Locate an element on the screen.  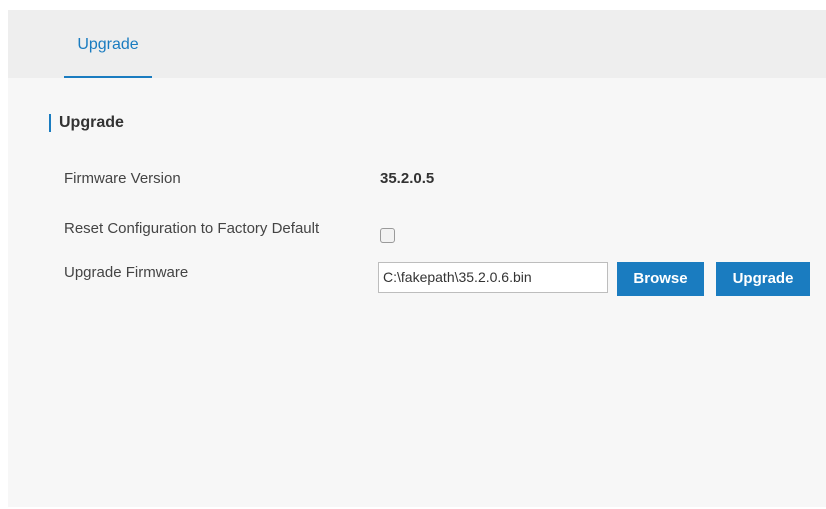
tab-upgrade: Upgrade is located at coordinates (108, 44).